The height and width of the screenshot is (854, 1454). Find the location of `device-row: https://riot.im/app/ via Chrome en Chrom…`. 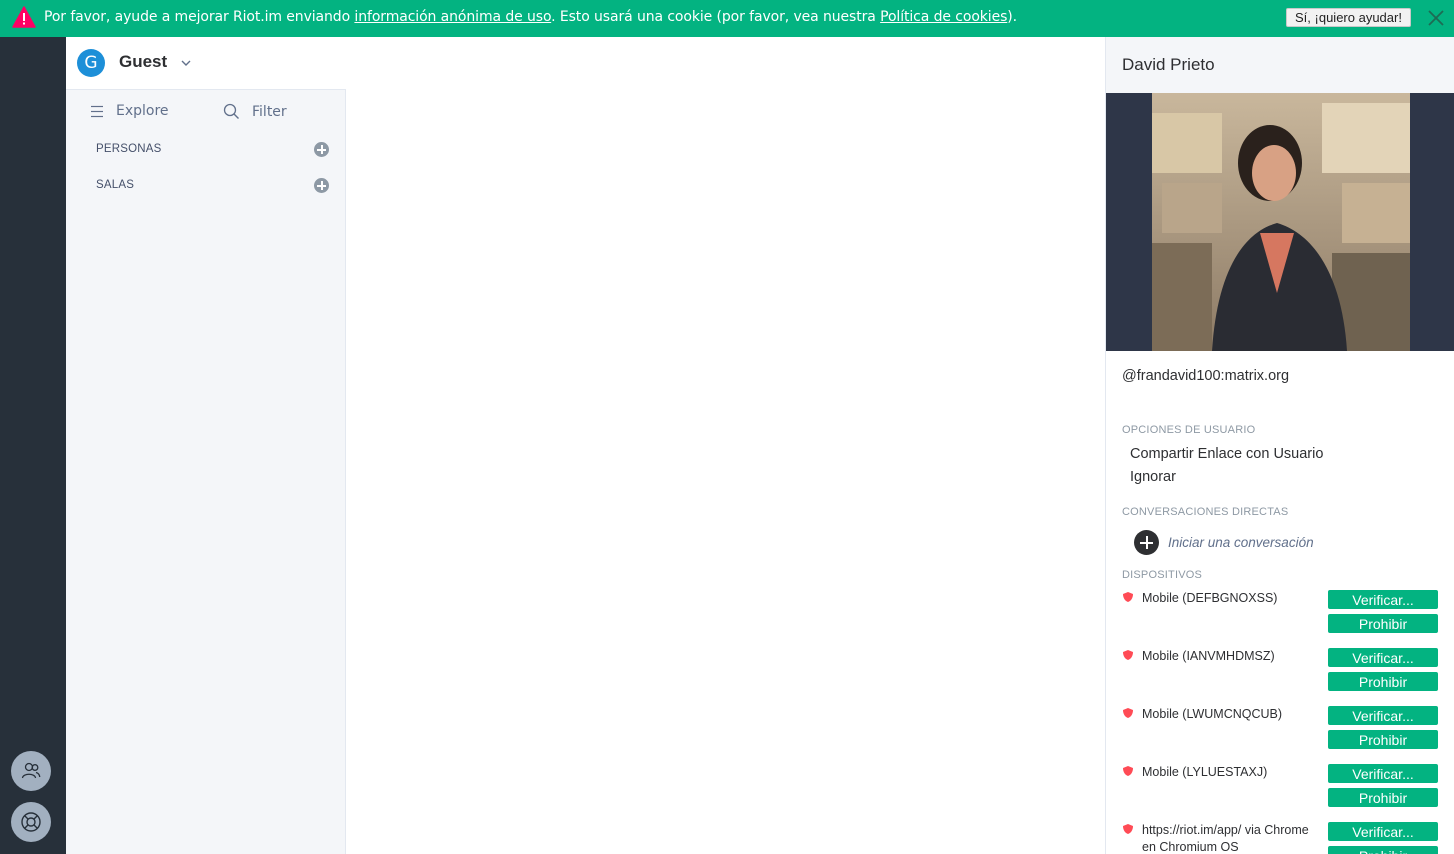

device-row: https://riot.im/app/ via Chrome en Chrom… is located at coordinates (1282, 838).